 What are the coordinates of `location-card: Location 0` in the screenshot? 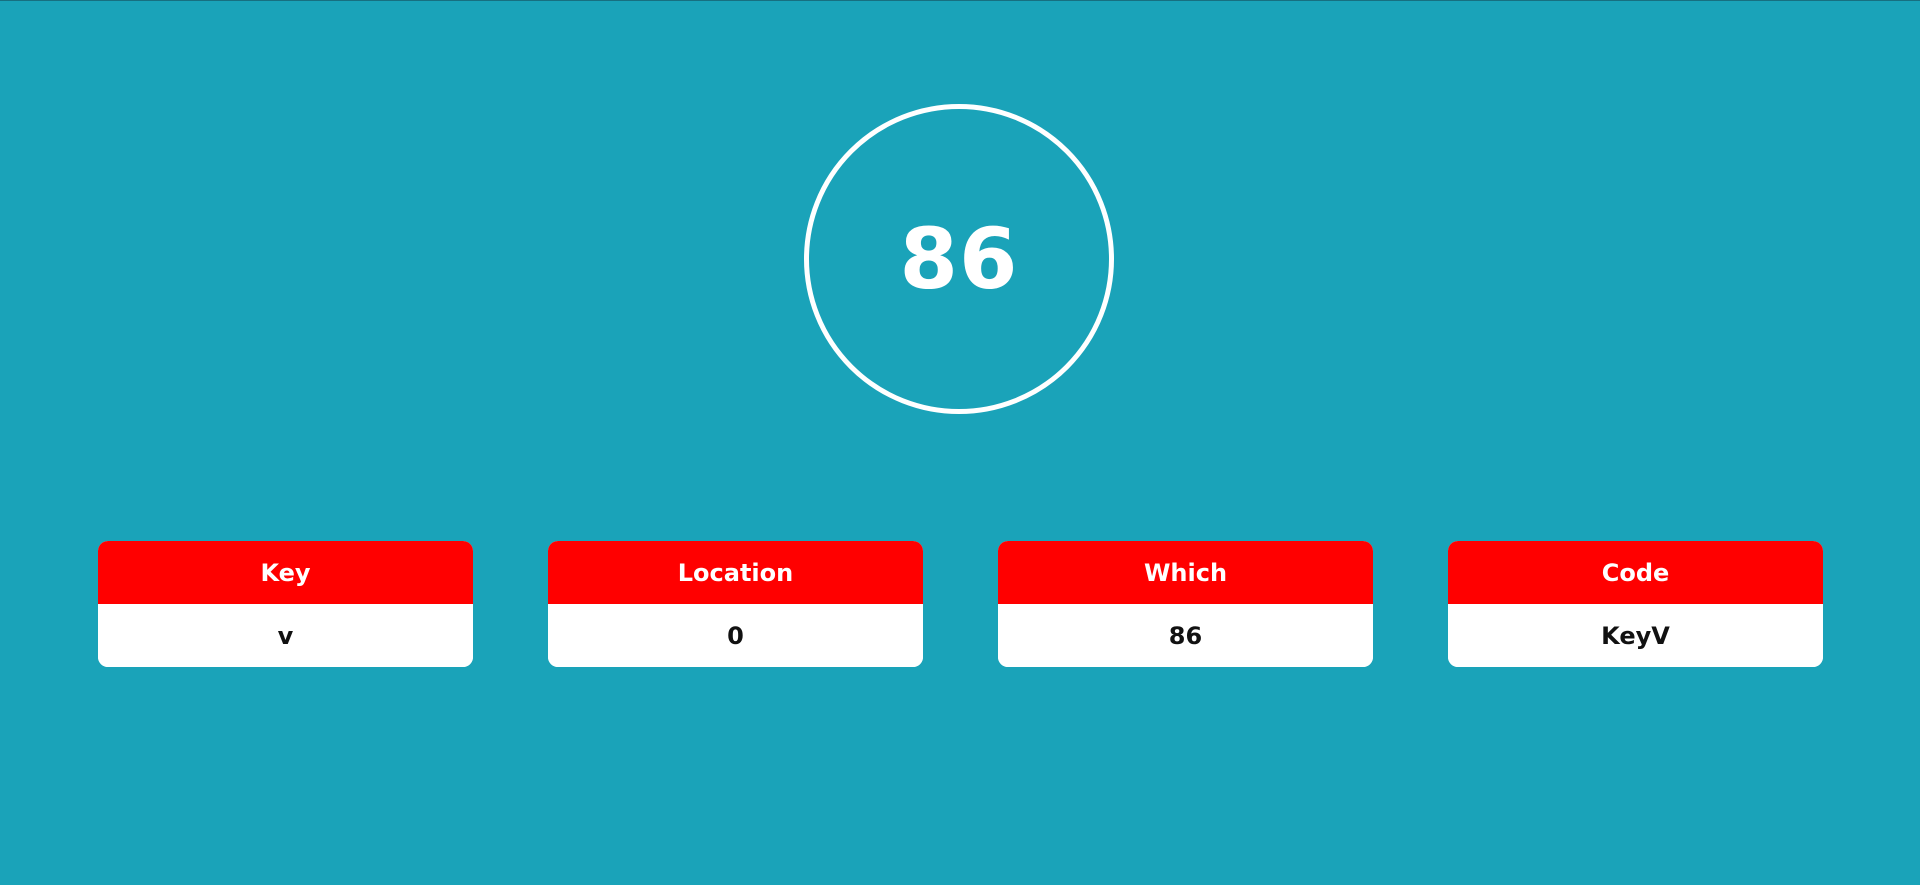 It's located at (735, 604).